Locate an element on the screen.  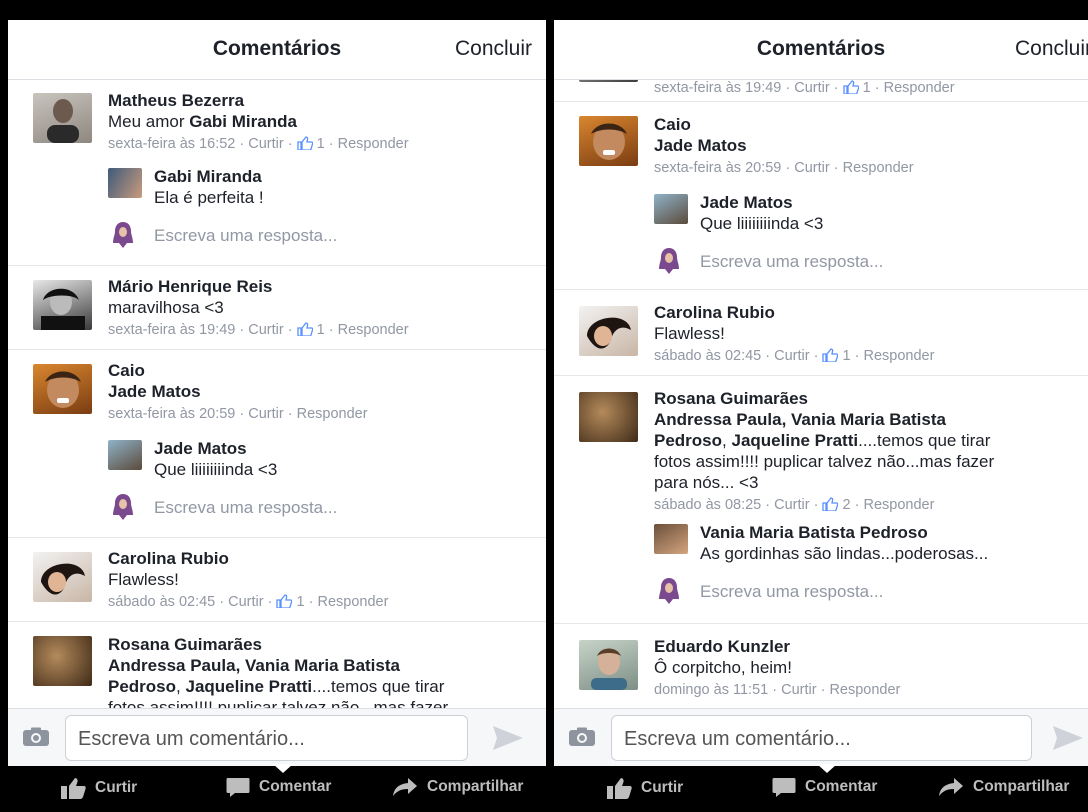
timestamp: sexta-feira às 19:49 is located at coordinates (718, 88).